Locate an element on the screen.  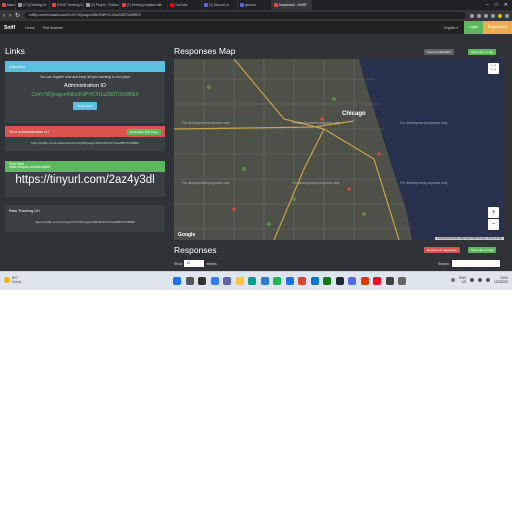
extension-icon is located at coordinates (486, 15).